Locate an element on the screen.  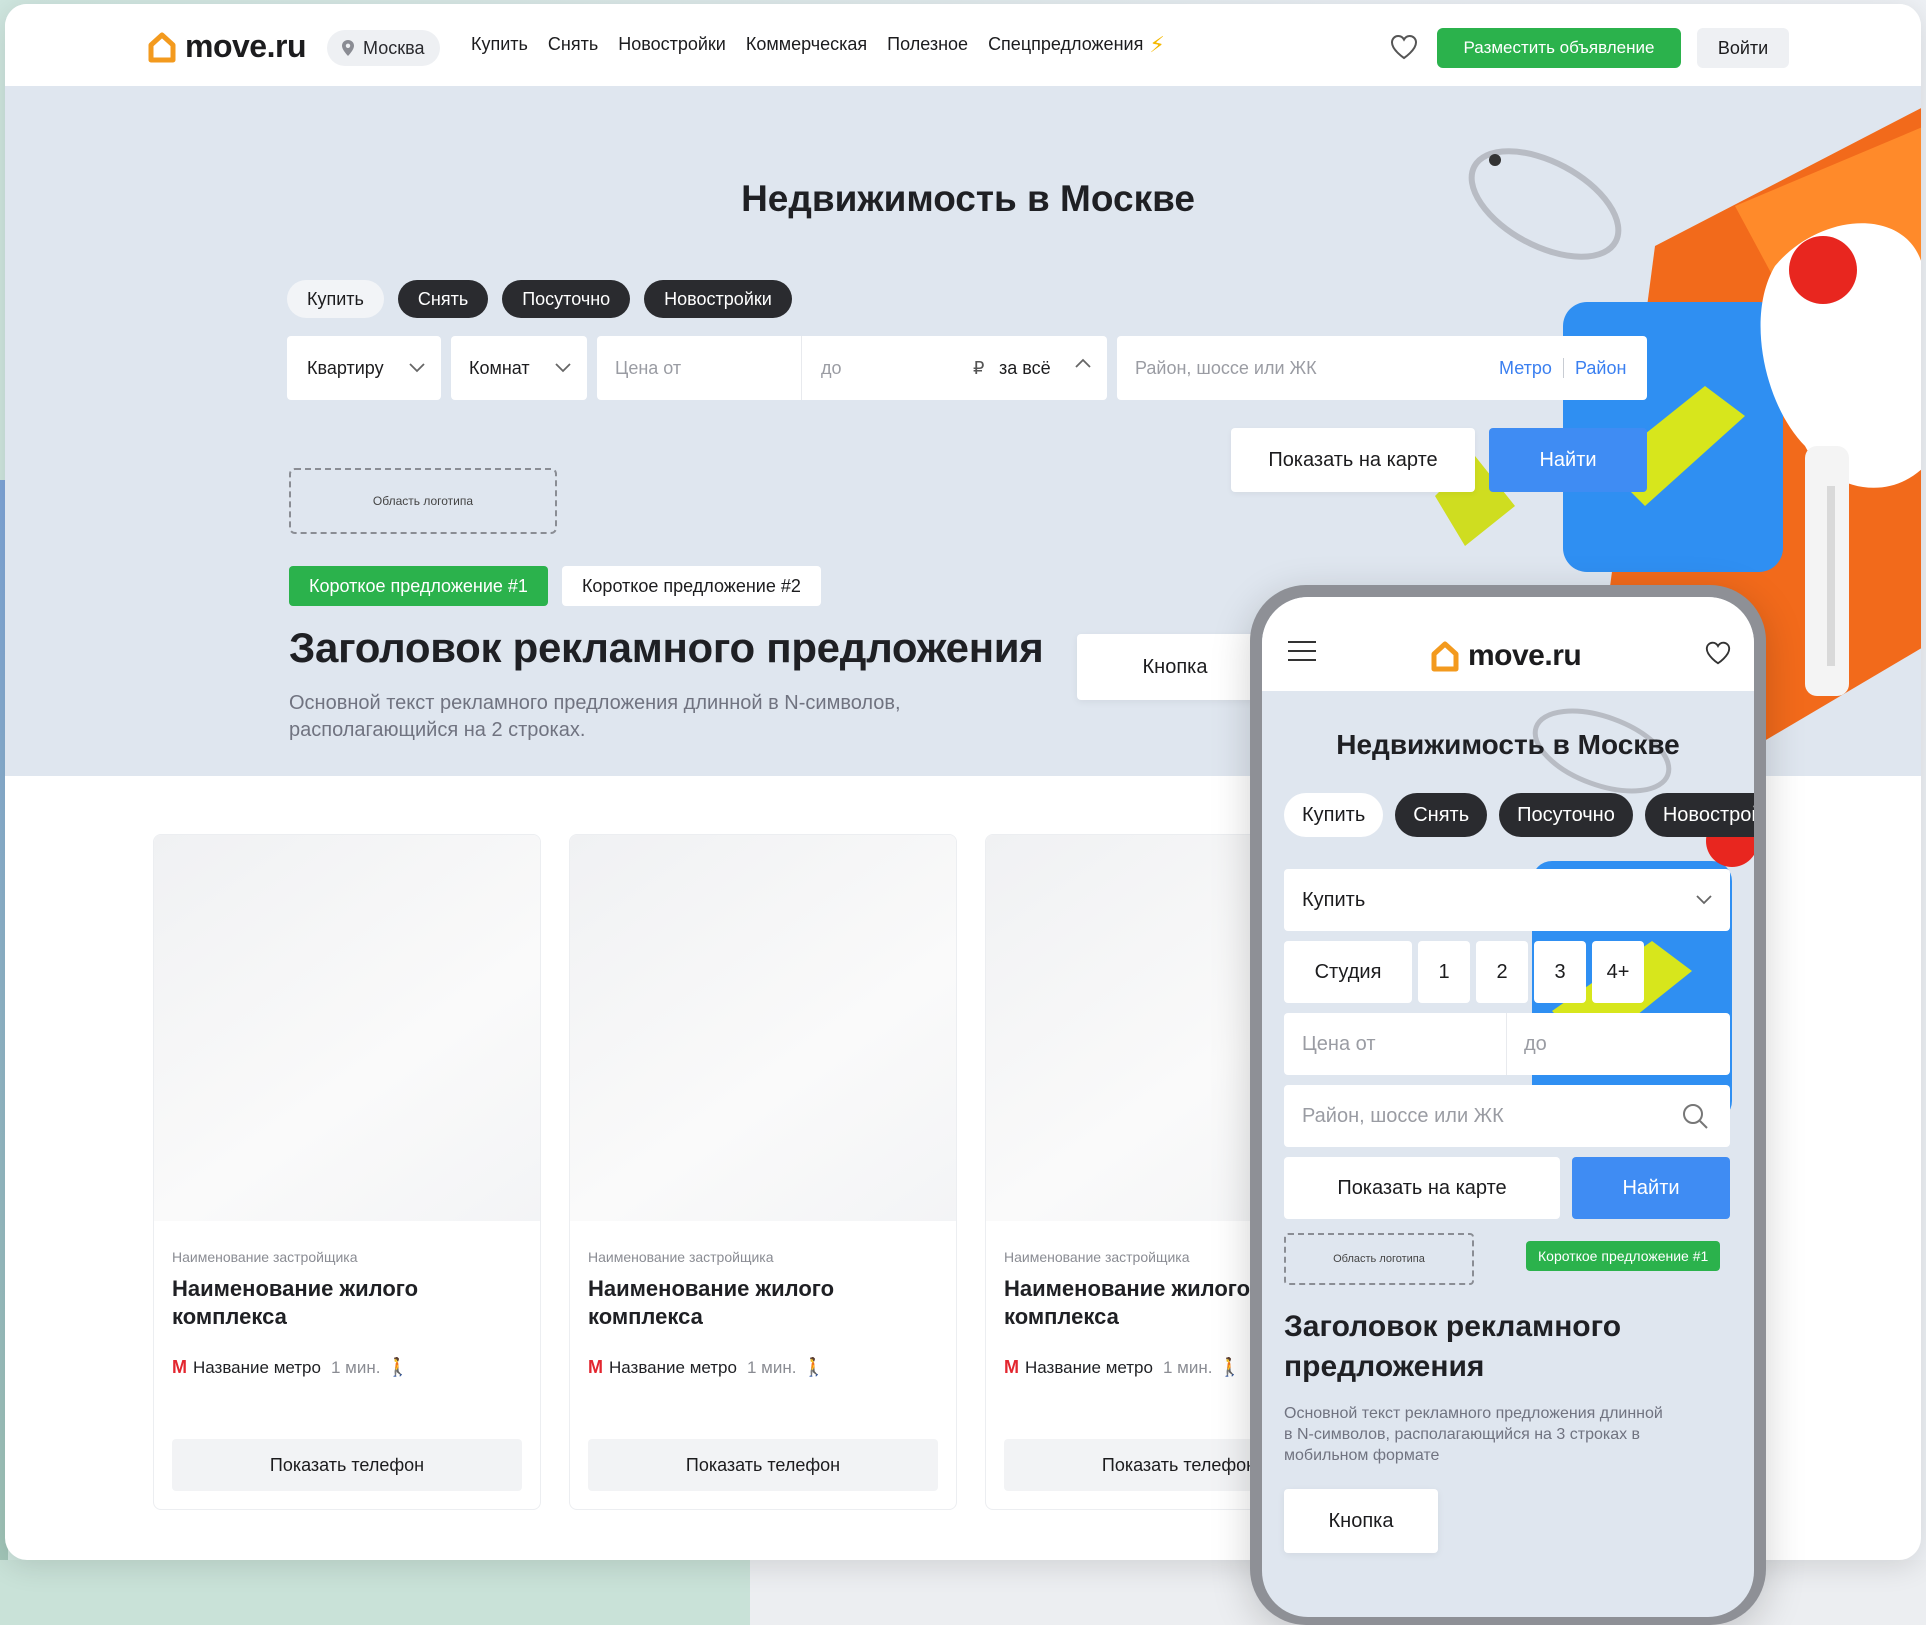
tab-rent: Снять is located at coordinates (443, 299).